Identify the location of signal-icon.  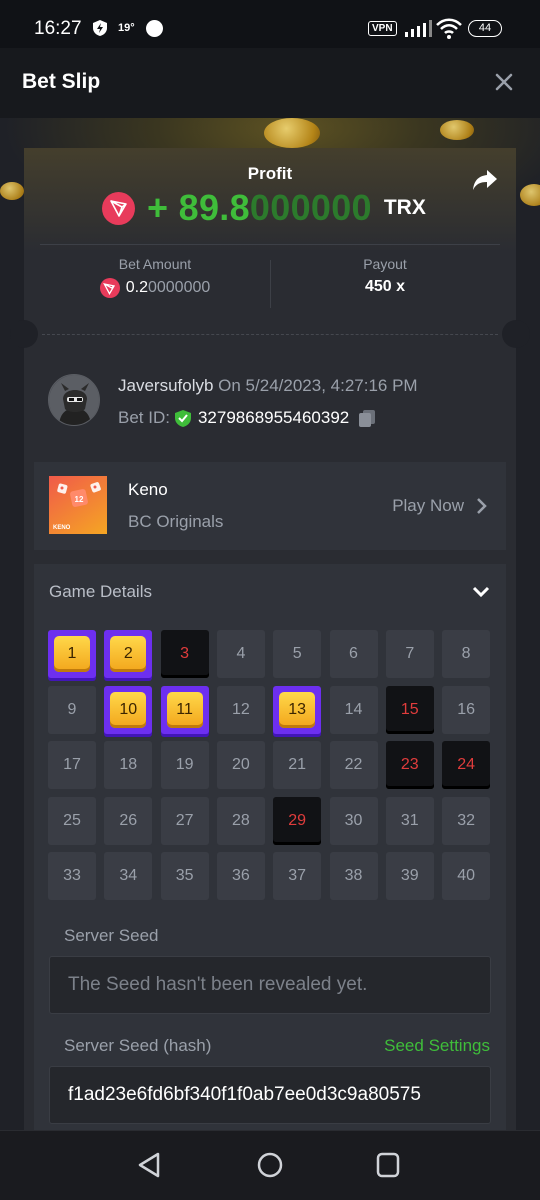
(418, 28).